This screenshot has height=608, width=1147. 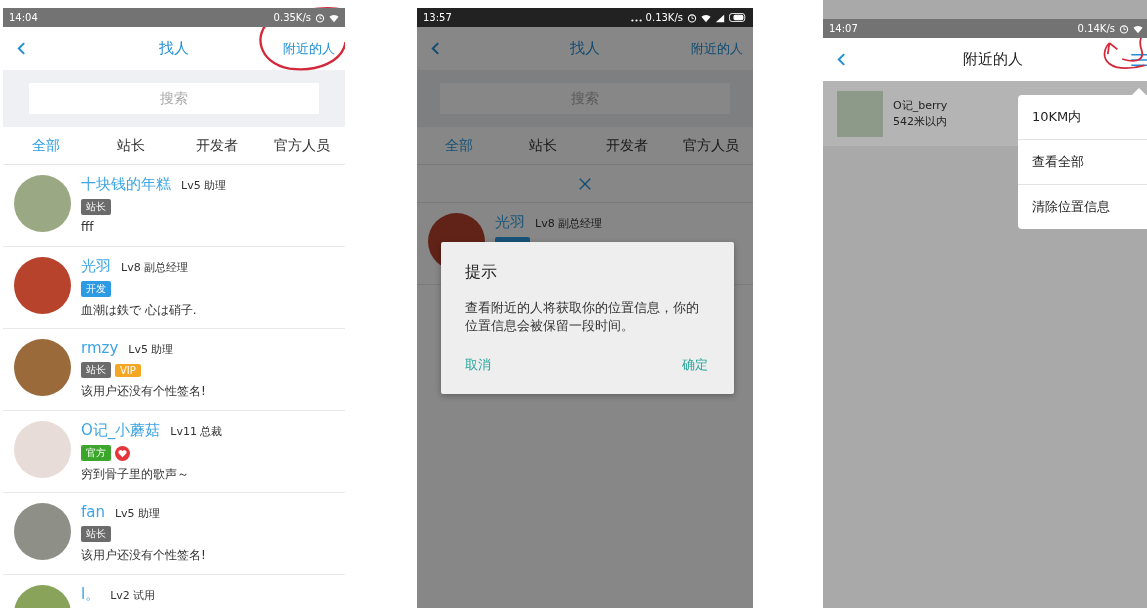 What do you see at coordinates (126, 184) in the screenshot?
I see `user-name: 十块钱的年糕` at bounding box center [126, 184].